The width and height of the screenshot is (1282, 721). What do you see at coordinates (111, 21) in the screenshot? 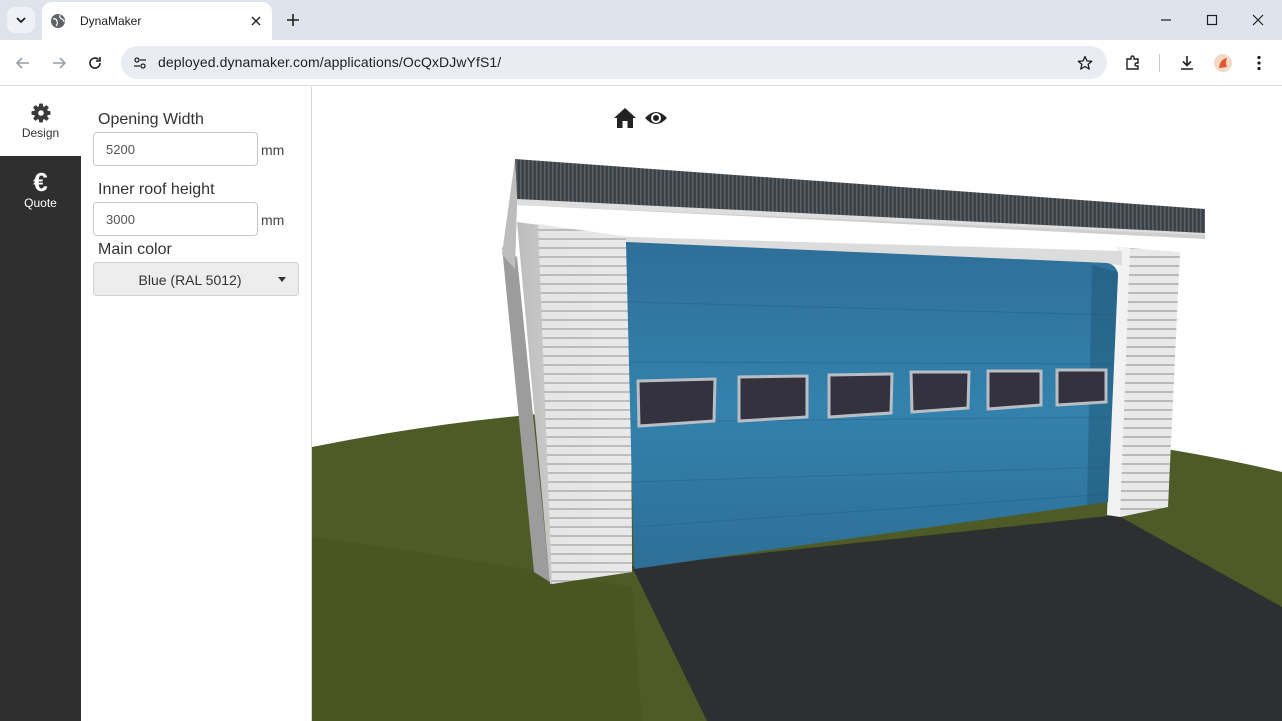
I see `tab-title: DynaMaker` at bounding box center [111, 21].